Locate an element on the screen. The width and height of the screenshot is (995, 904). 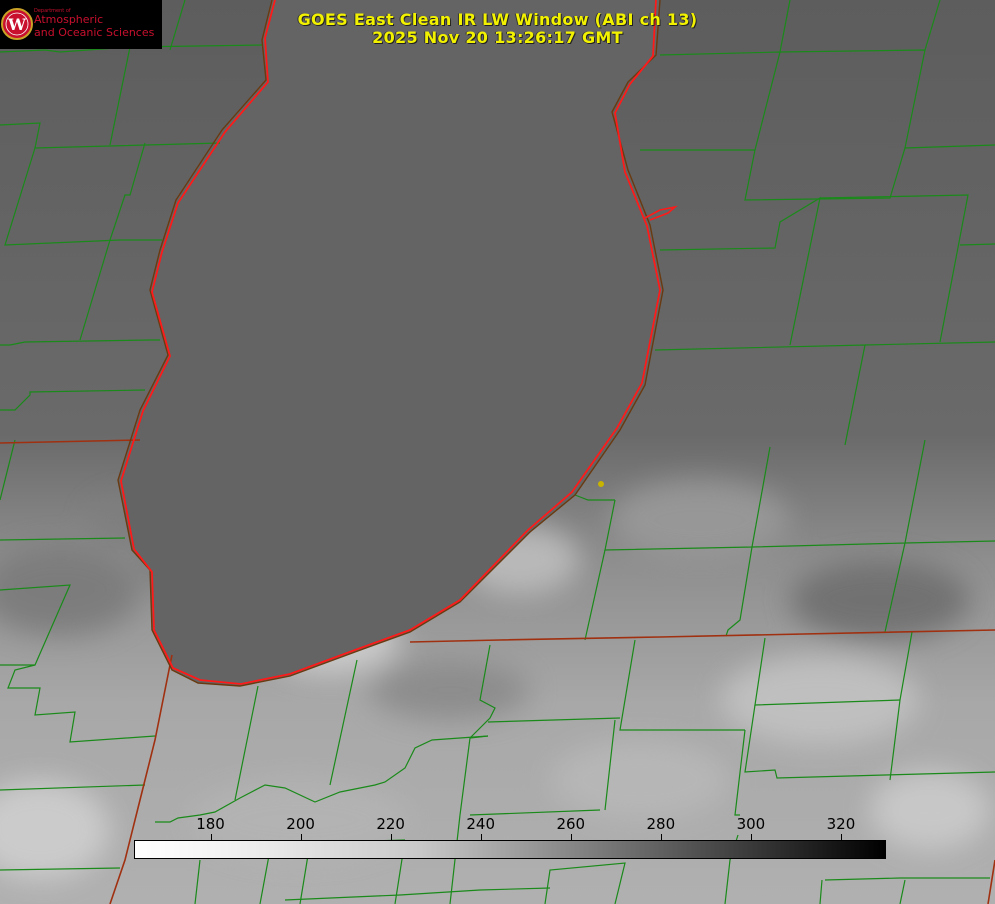
colorbar-tick-label: 200 is located at coordinates (300, 824).